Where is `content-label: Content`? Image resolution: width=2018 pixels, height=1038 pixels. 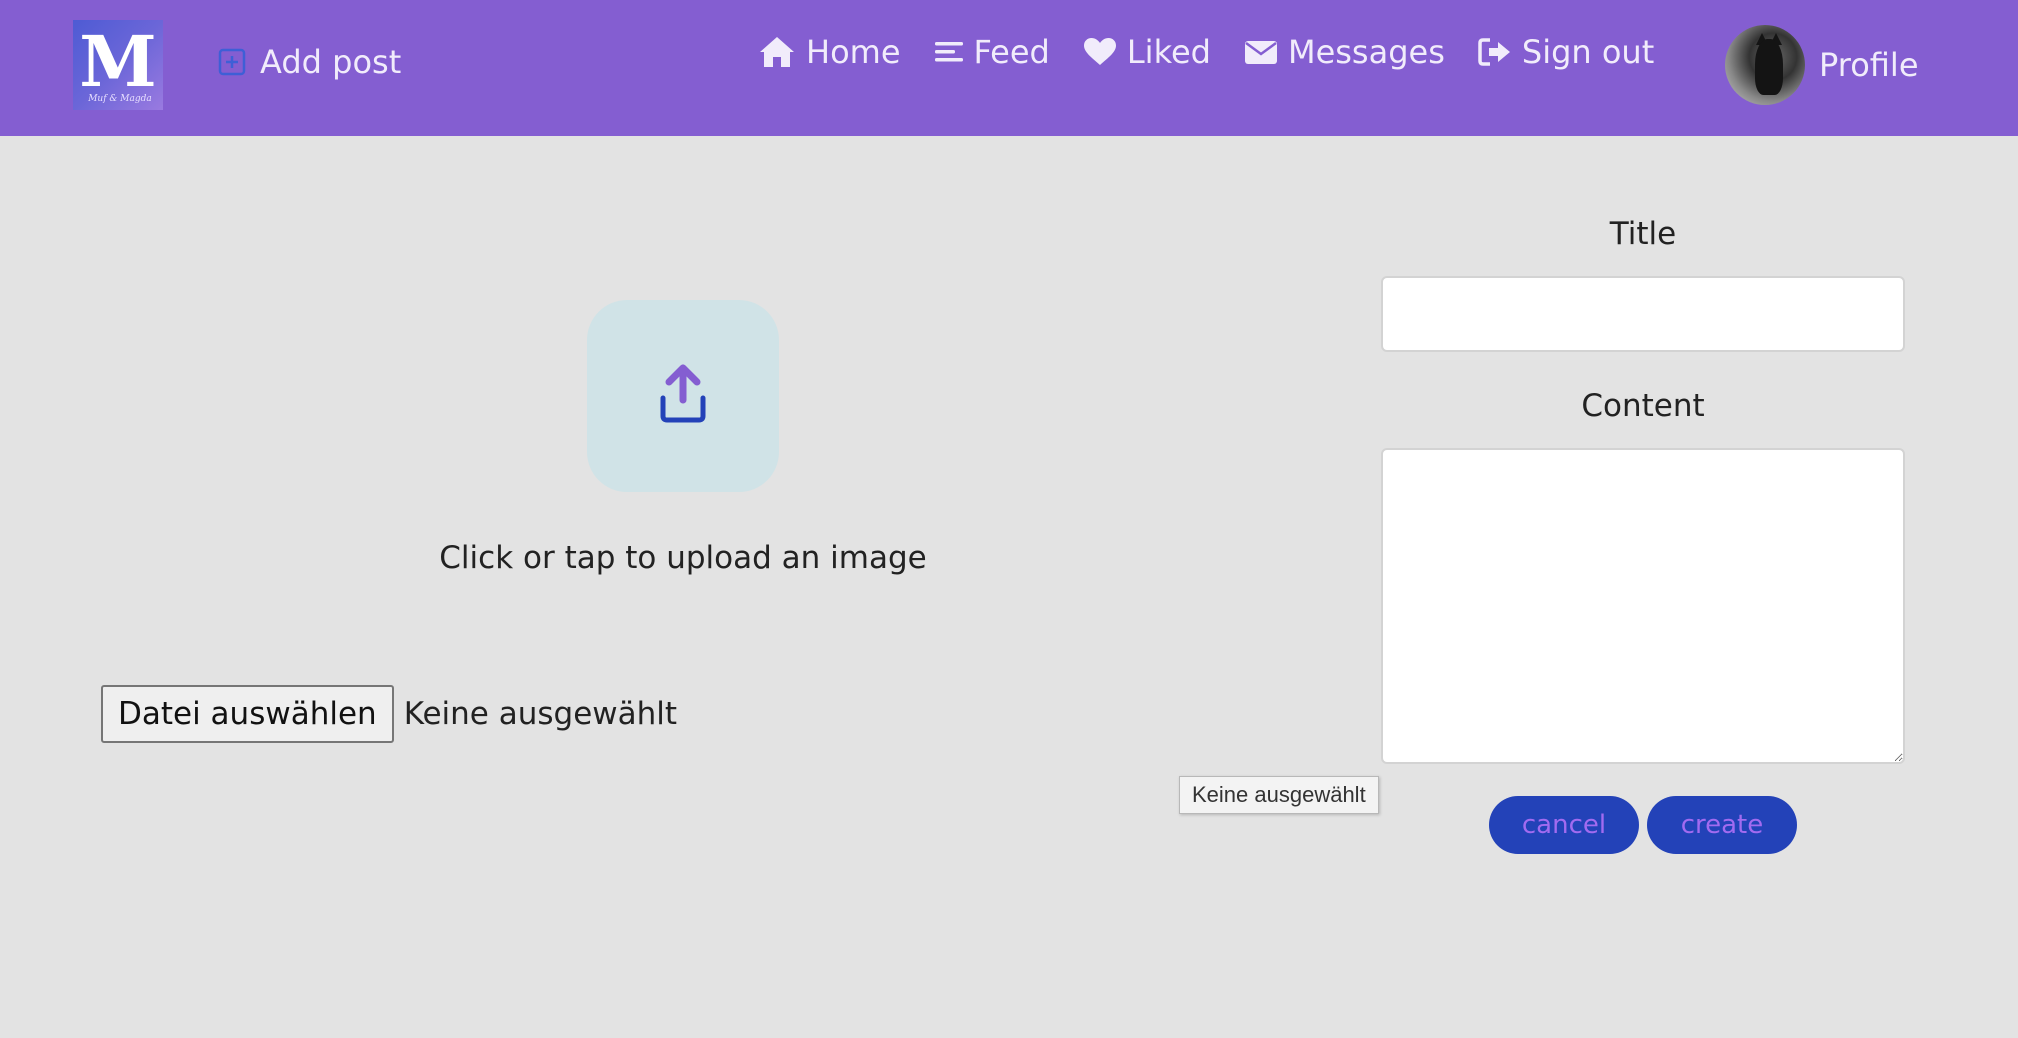 content-label: Content is located at coordinates (1643, 406).